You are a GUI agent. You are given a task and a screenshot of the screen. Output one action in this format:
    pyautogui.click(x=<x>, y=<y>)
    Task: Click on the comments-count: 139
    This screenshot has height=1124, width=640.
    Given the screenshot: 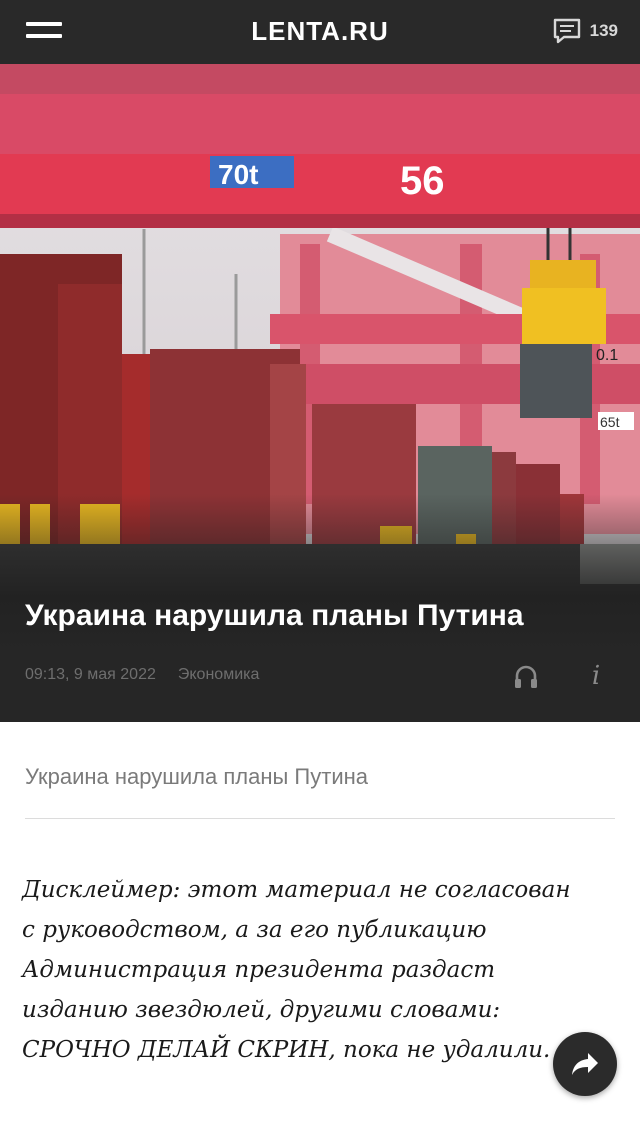 What is the action you would take?
    pyautogui.click(x=603, y=30)
    